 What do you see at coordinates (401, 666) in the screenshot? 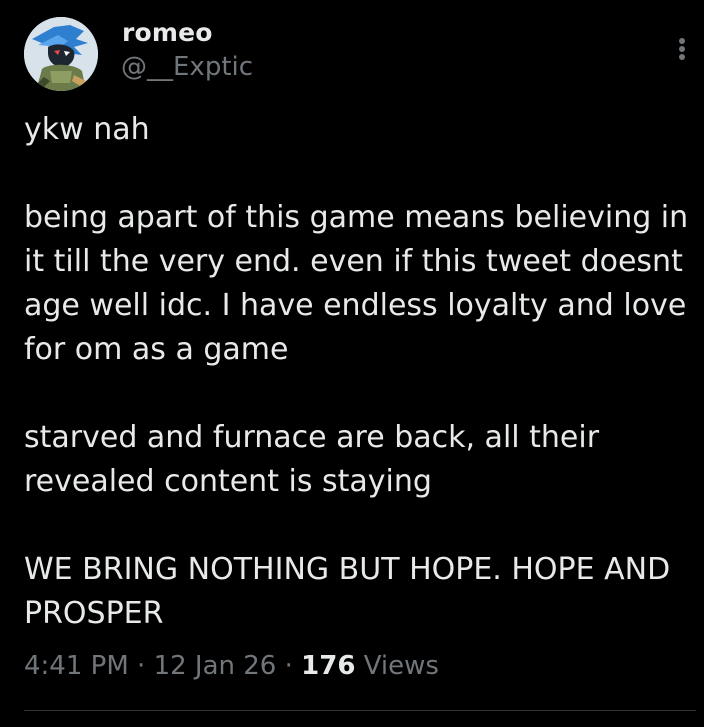
I see `views-label: Views` at bounding box center [401, 666].